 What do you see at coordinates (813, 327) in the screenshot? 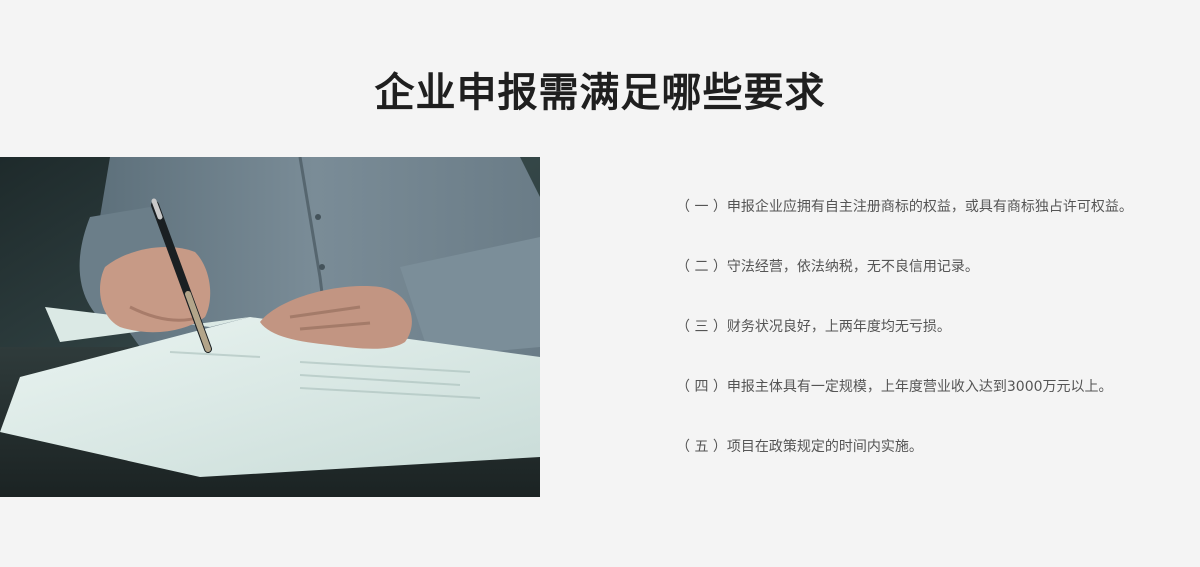
I see `requirement-item-3: （ 三 ）财务状况良好，上两年度均无亏损。` at bounding box center [813, 327].